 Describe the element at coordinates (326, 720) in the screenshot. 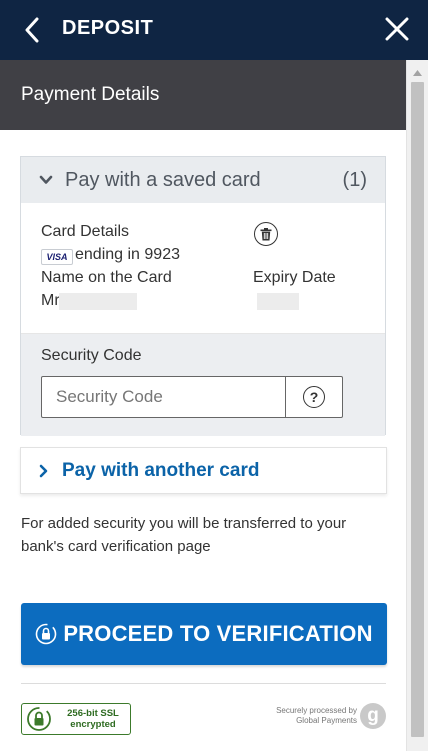

I see `gp-line-2: Global Payments` at that location.